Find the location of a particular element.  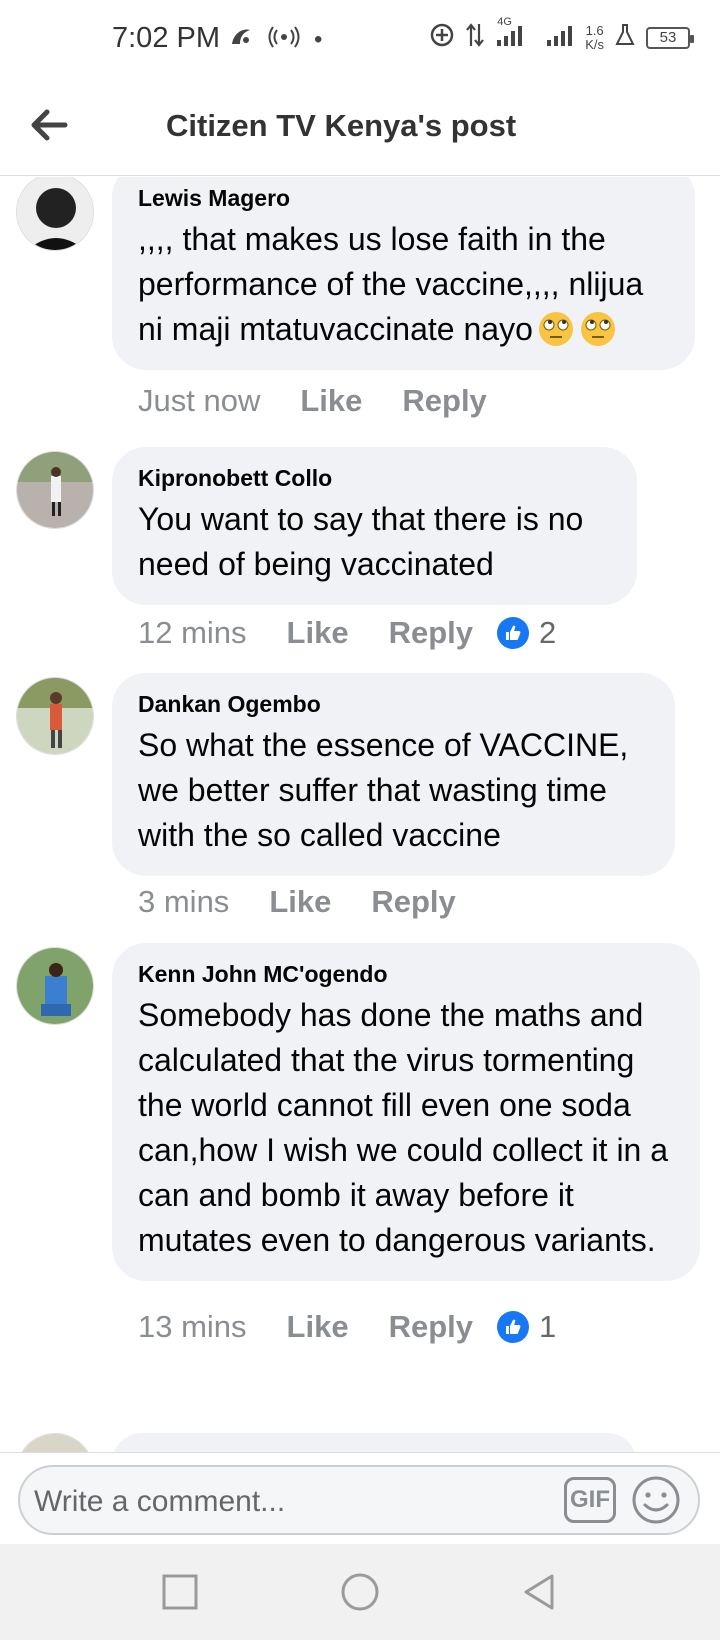

signal-4g-icon: 4G is located at coordinates (515, 34).